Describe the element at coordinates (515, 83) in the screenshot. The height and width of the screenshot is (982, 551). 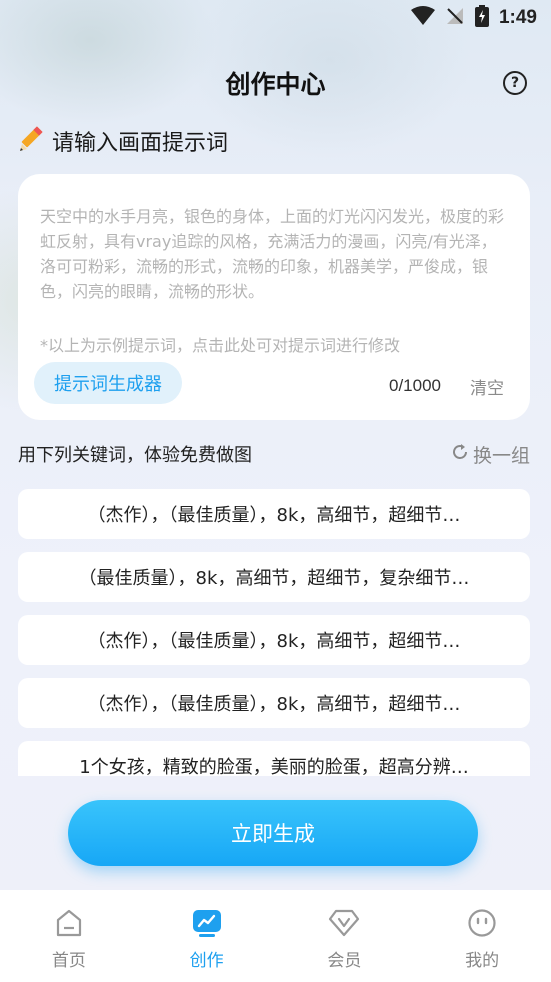
I see `help-icon: ?` at that location.